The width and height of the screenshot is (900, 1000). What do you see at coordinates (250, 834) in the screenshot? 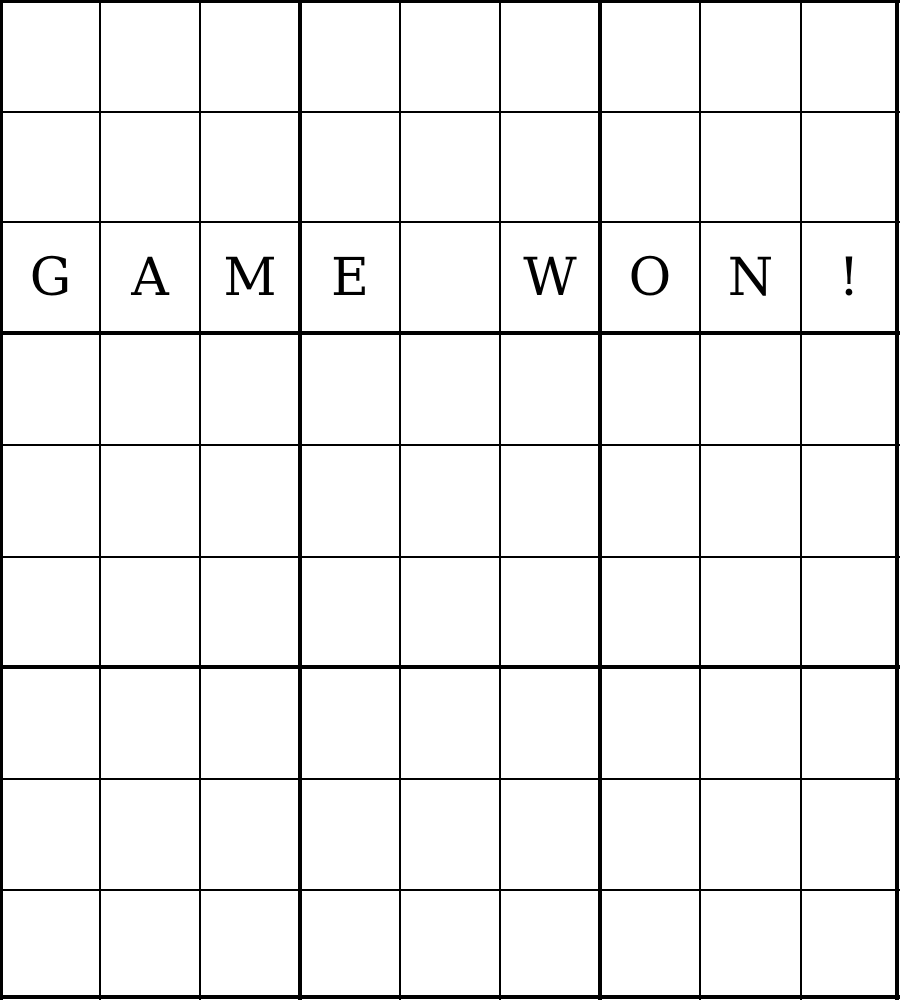
I see `cell-r8c3` at bounding box center [250, 834].